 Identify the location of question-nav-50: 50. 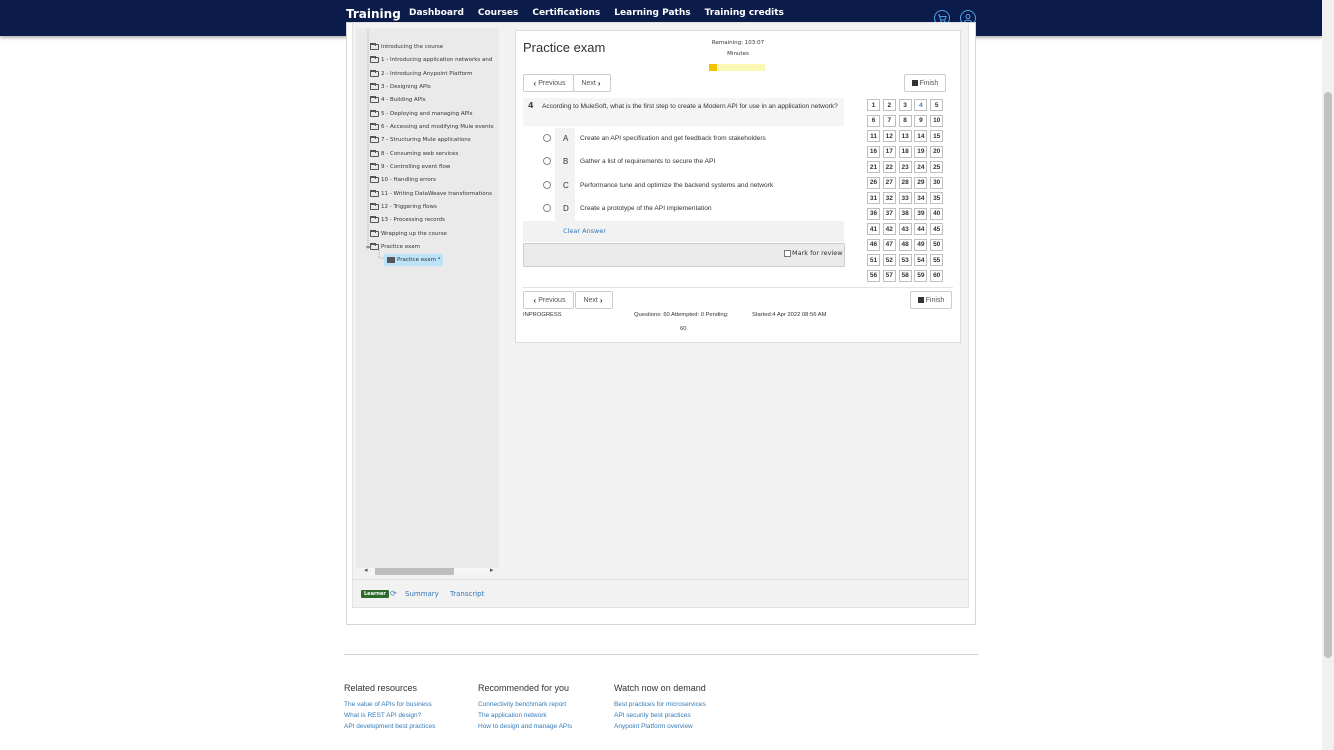
(937, 244).